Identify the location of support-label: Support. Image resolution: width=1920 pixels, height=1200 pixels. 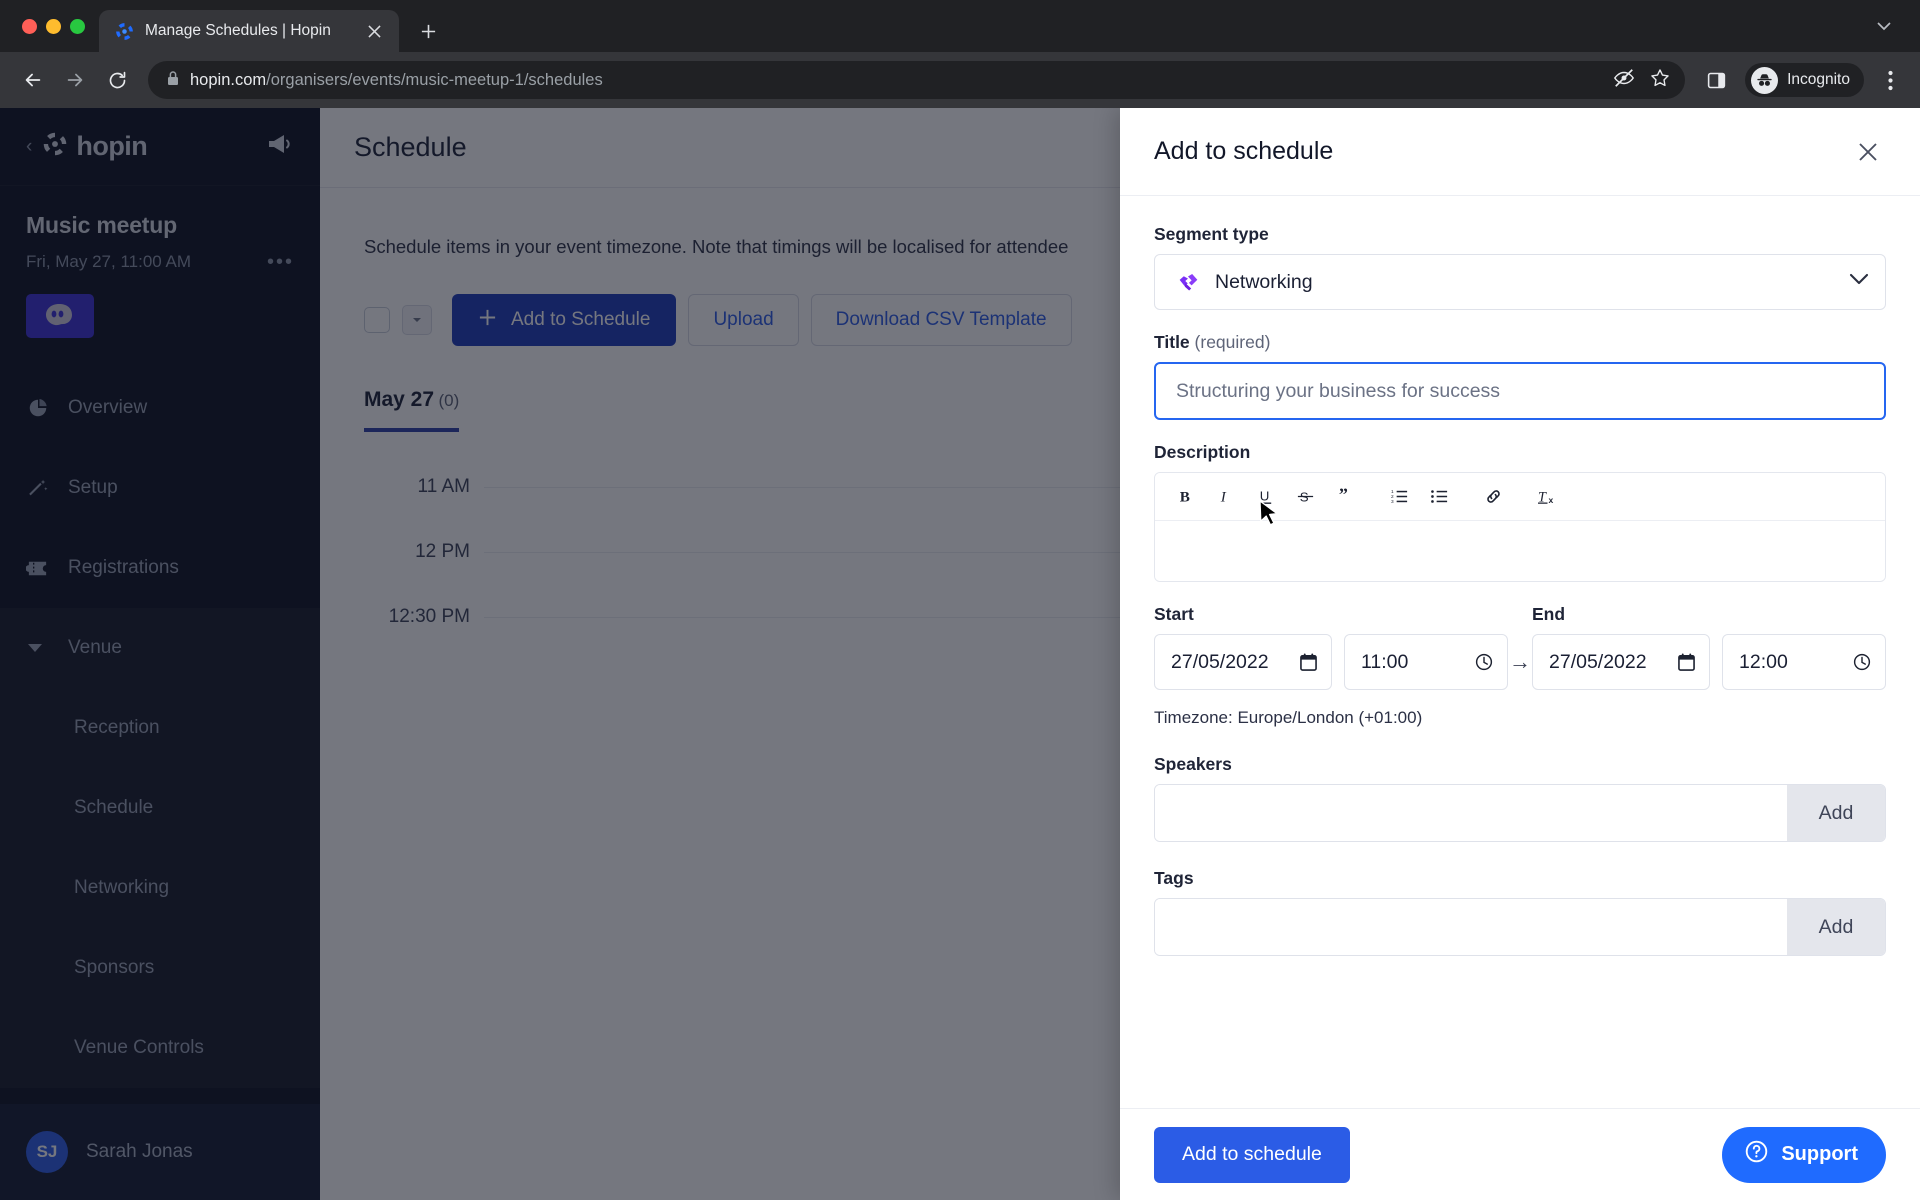
(1819, 1154).